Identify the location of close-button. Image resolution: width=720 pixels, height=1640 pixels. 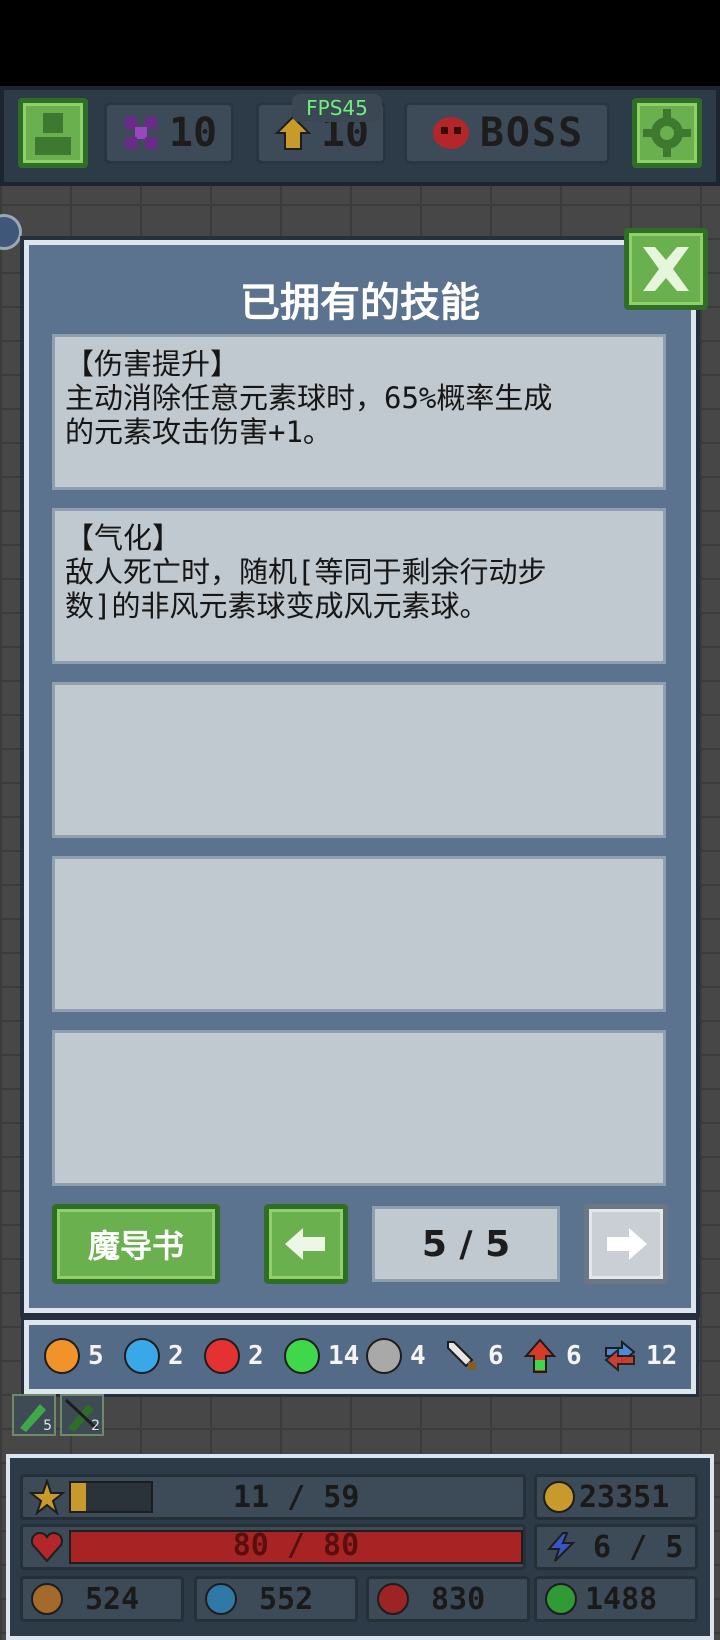
(666, 269).